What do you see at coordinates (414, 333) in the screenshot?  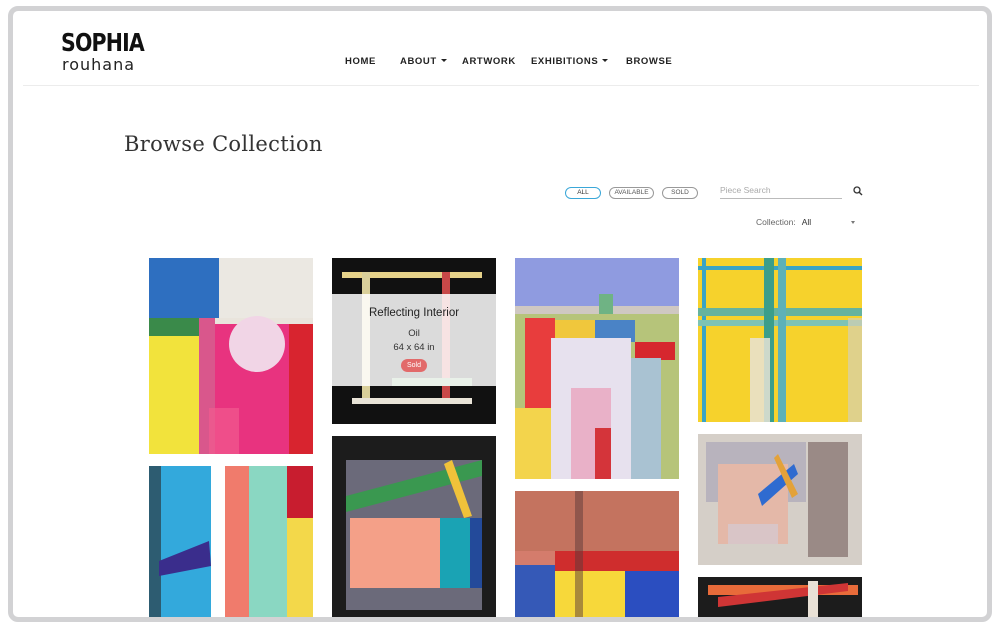 I see `artwork-medium: Oil` at bounding box center [414, 333].